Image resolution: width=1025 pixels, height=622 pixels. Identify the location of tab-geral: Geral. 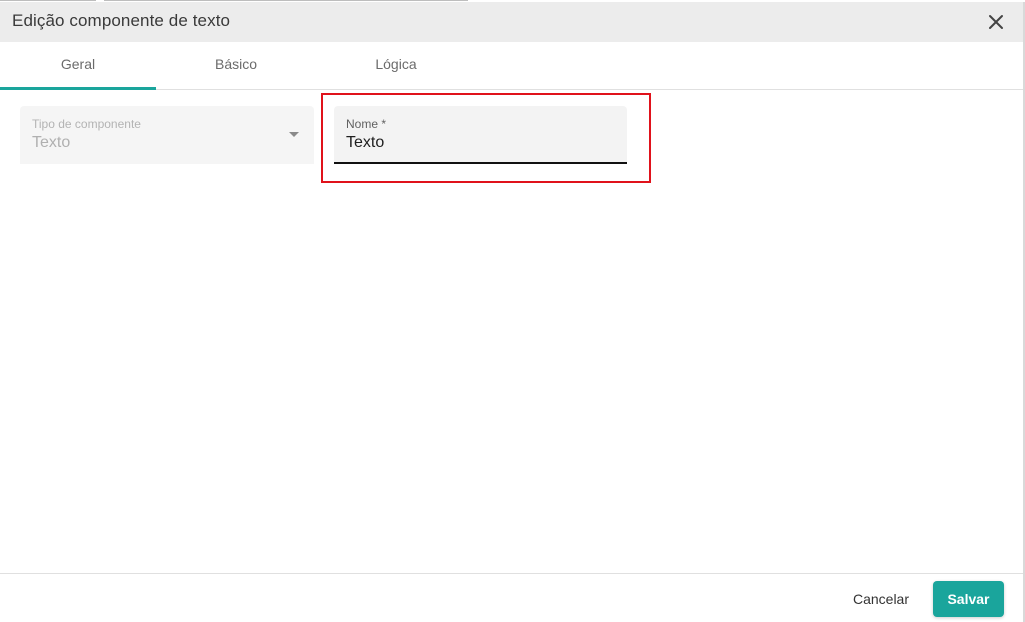
(78, 66).